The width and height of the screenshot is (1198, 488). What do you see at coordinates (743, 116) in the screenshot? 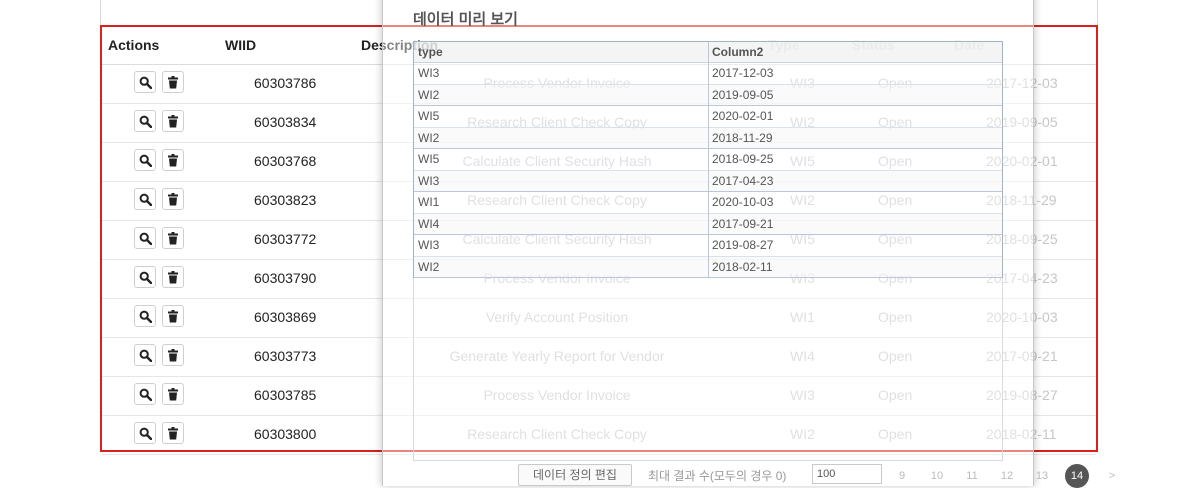
I see `preview-cell-date: 2020-02-01` at bounding box center [743, 116].